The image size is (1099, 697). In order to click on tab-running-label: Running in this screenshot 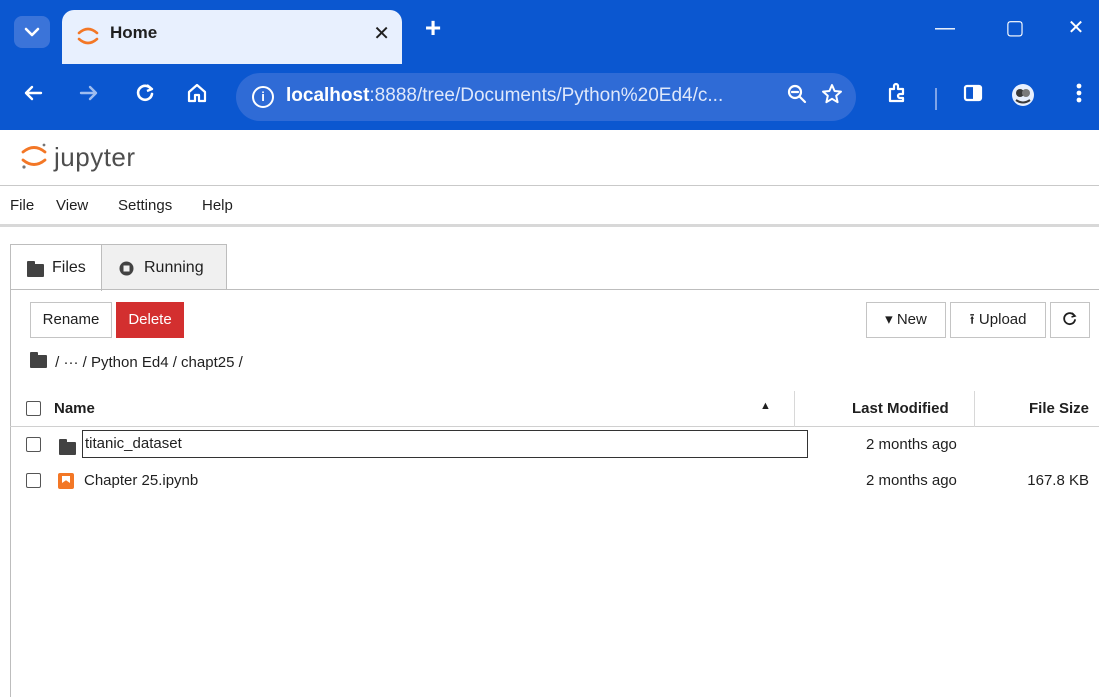, I will do `click(174, 267)`.